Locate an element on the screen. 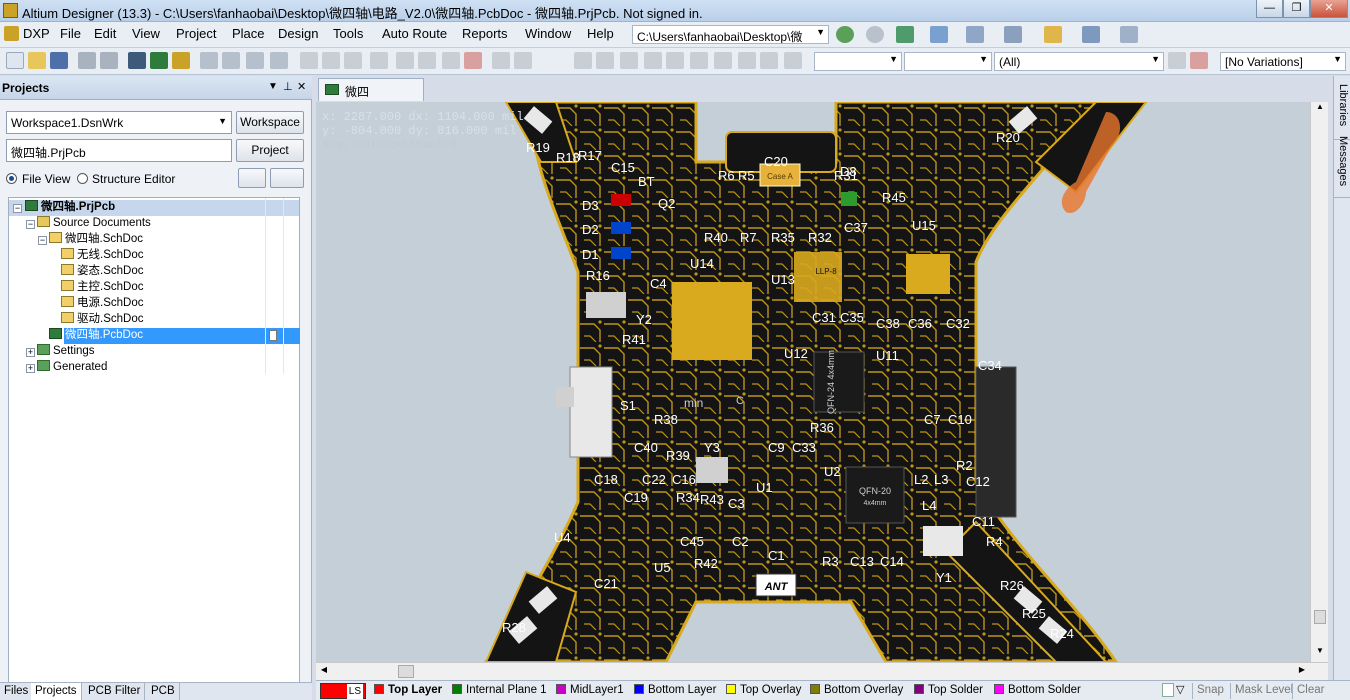  designator-label: L3 is located at coordinates (941, 479).